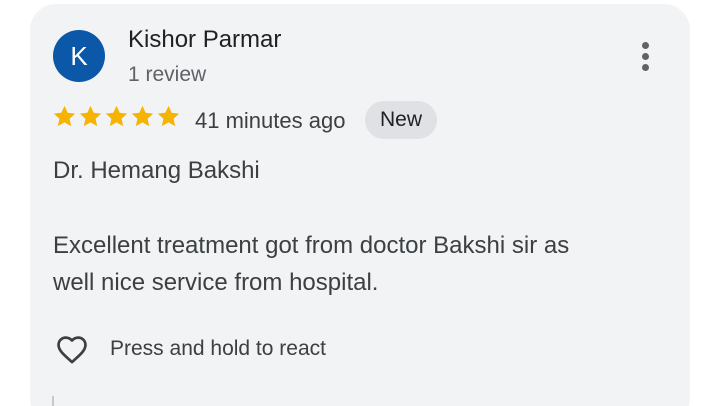 This screenshot has width=720, height=406. What do you see at coordinates (216, 282) in the screenshot?
I see `review-text-line: well nice service from hospital.` at bounding box center [216, 282].